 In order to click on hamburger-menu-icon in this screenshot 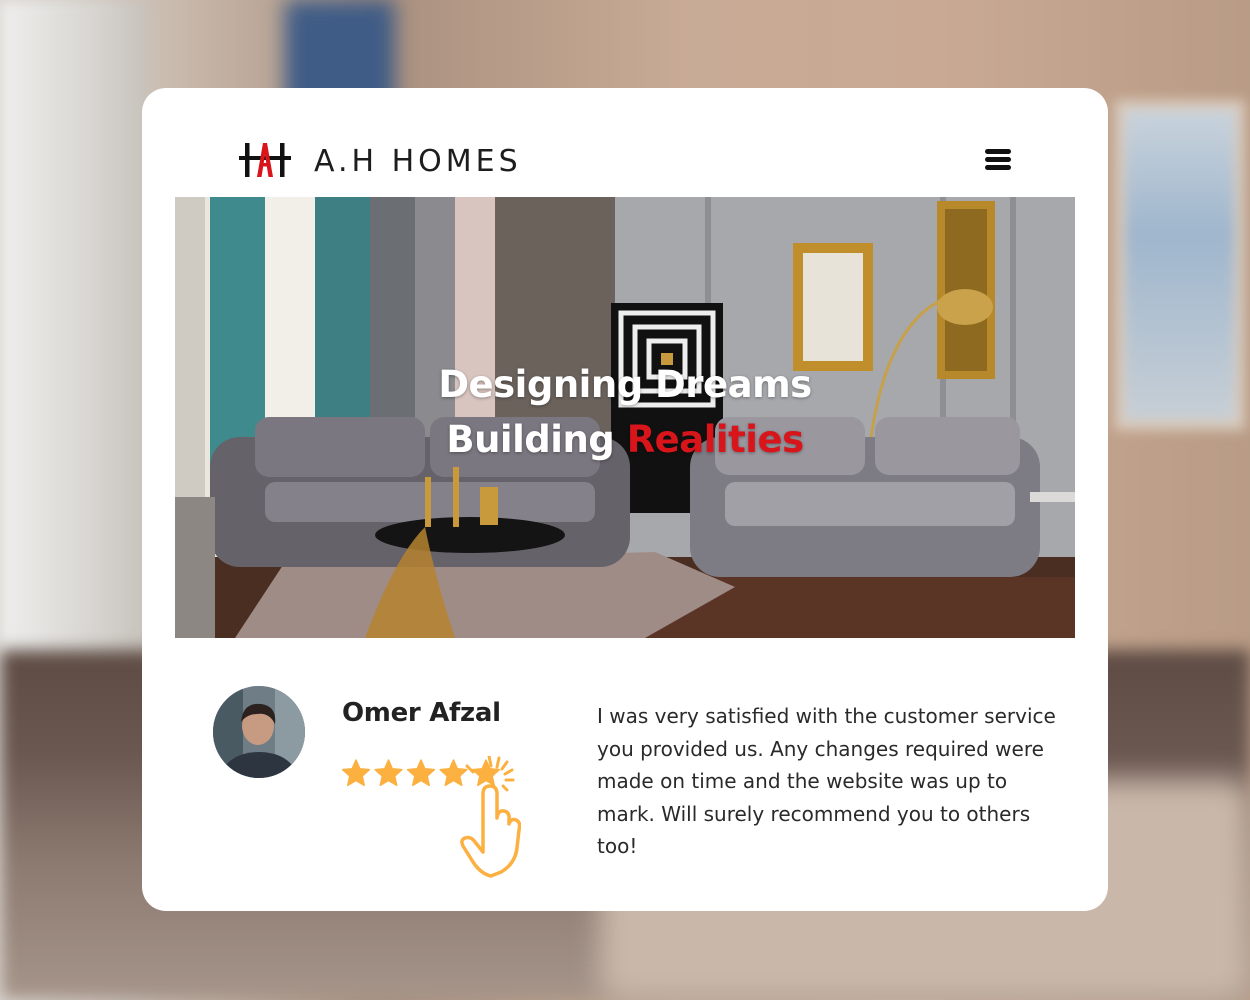, I will do `click(998, 160)`.